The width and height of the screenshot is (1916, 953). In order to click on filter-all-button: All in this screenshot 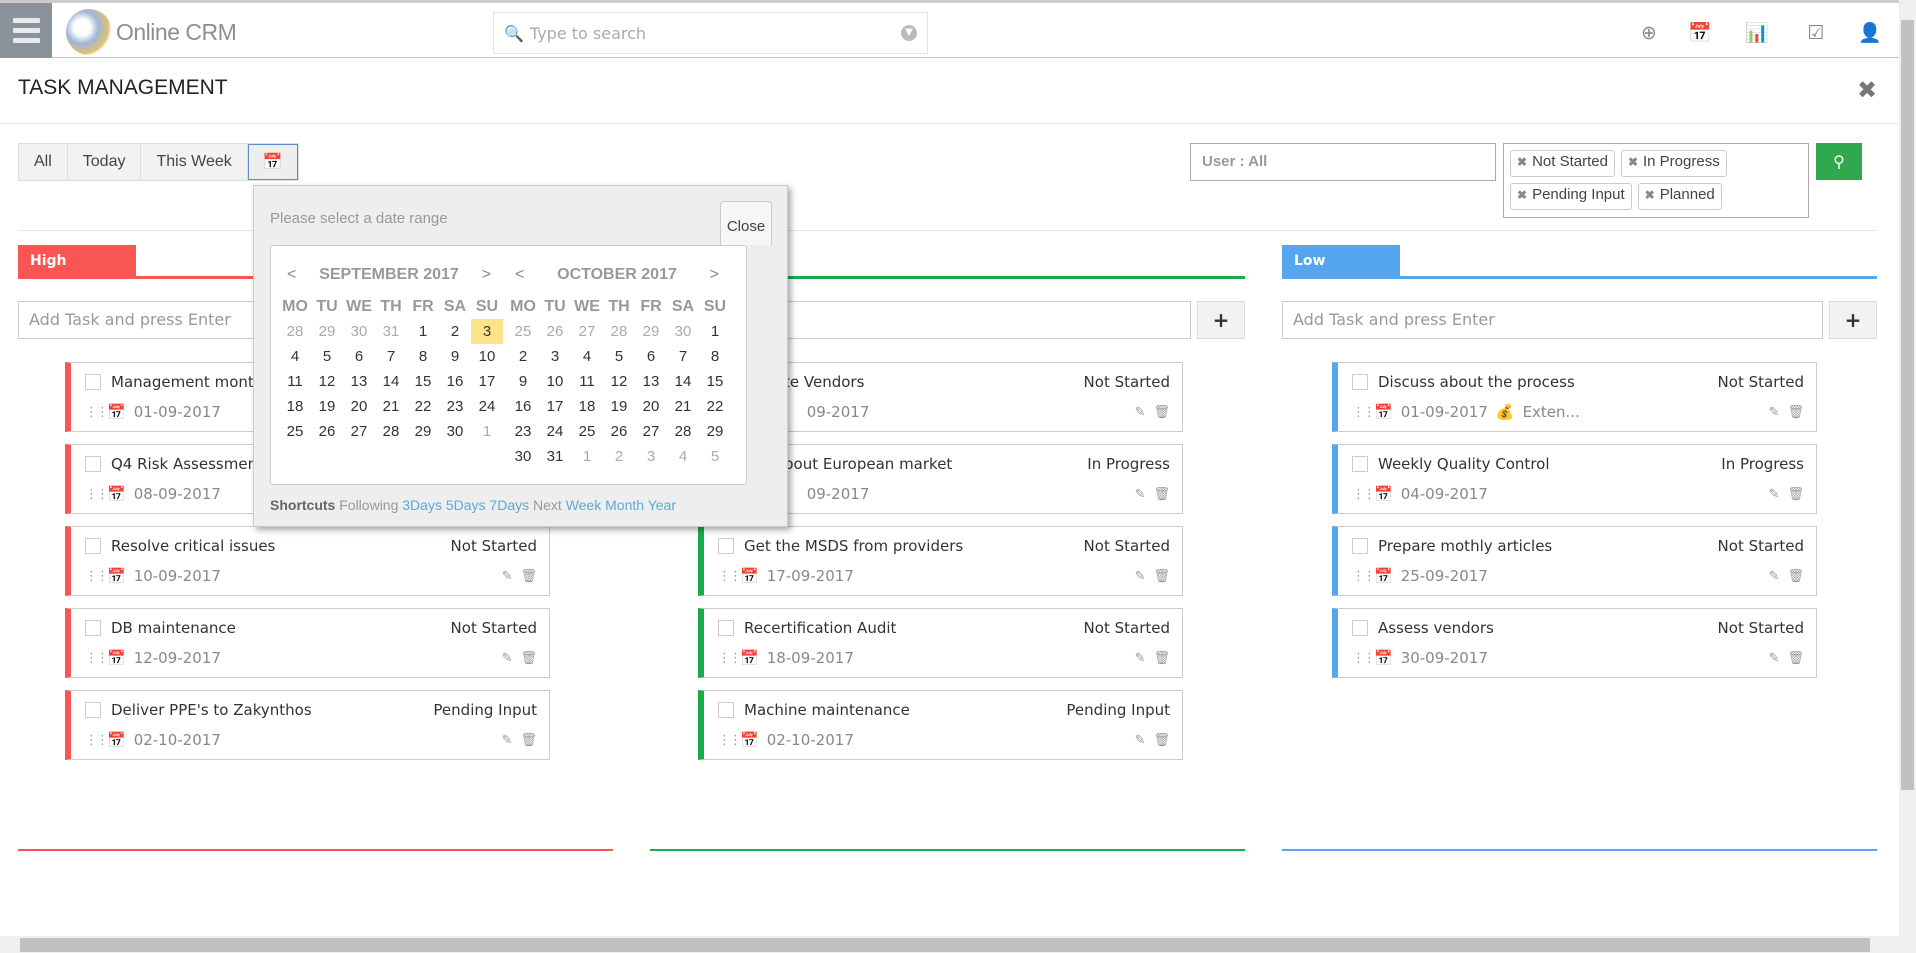, I will do `click(43, 162)`.